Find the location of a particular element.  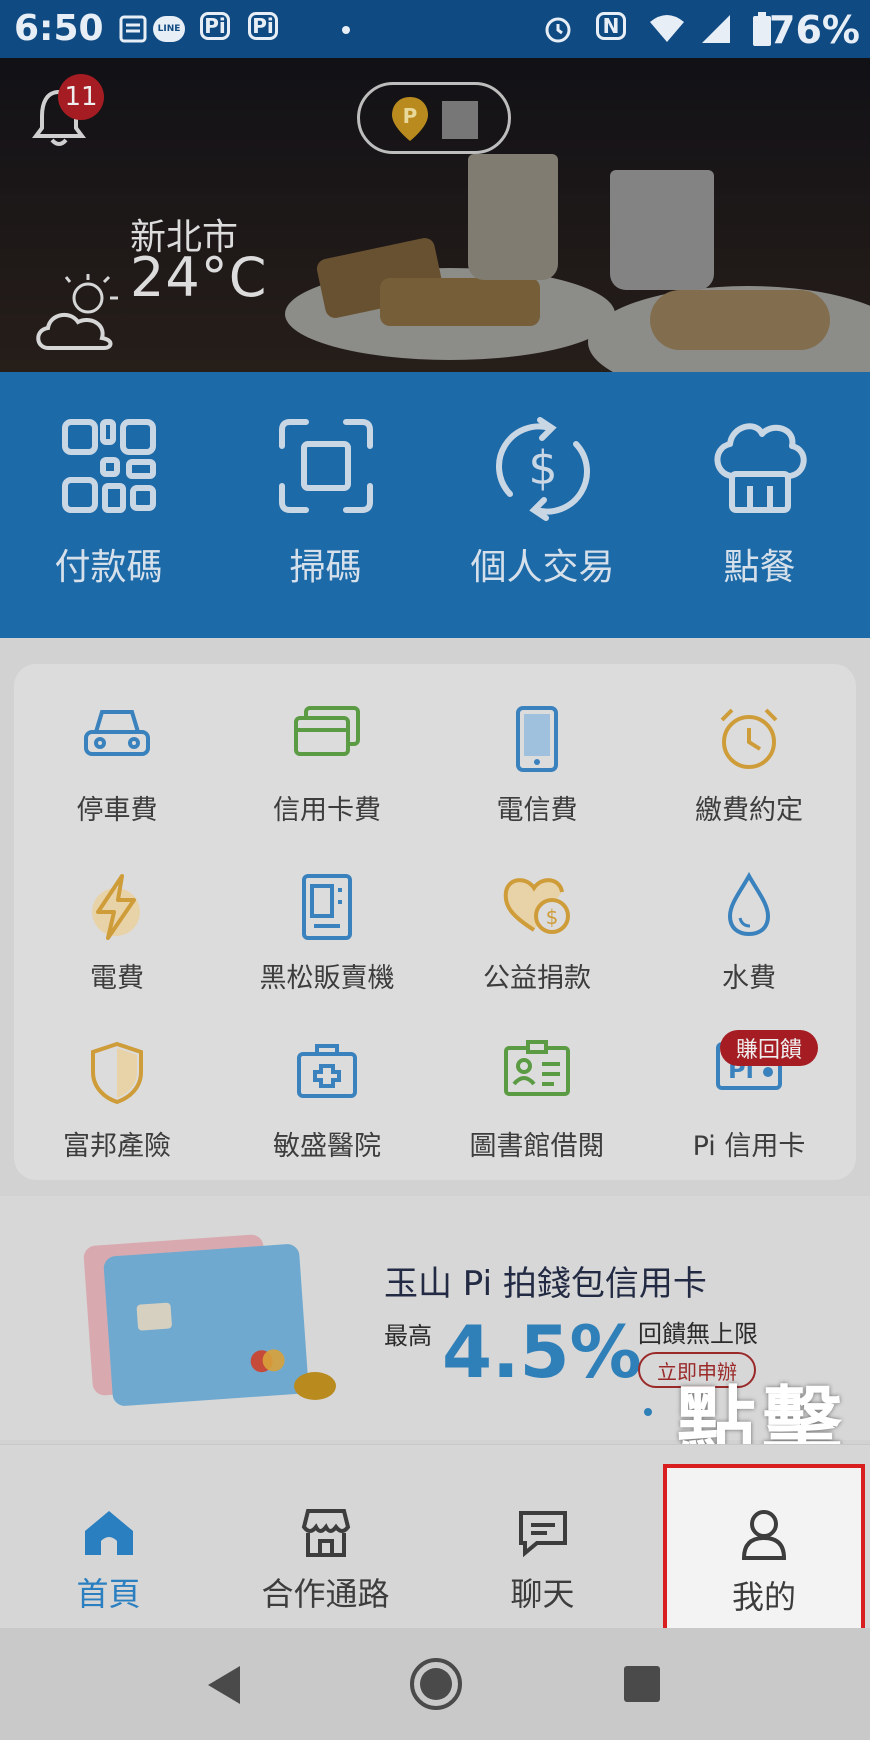

shield-icon is located at coordinates (117, 1073).